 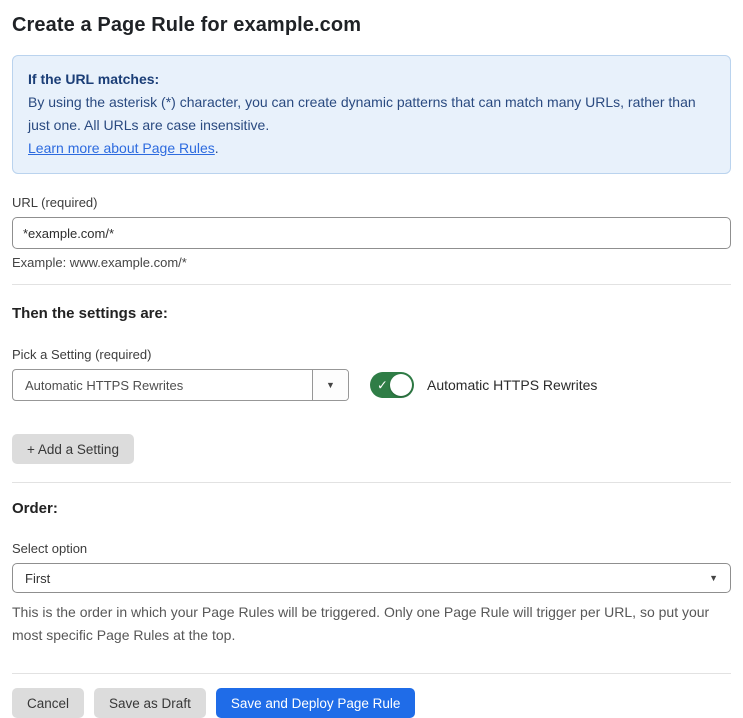 I want to click on learn-more-link: Learn more about Page Rules, so click(x=121, y=148).